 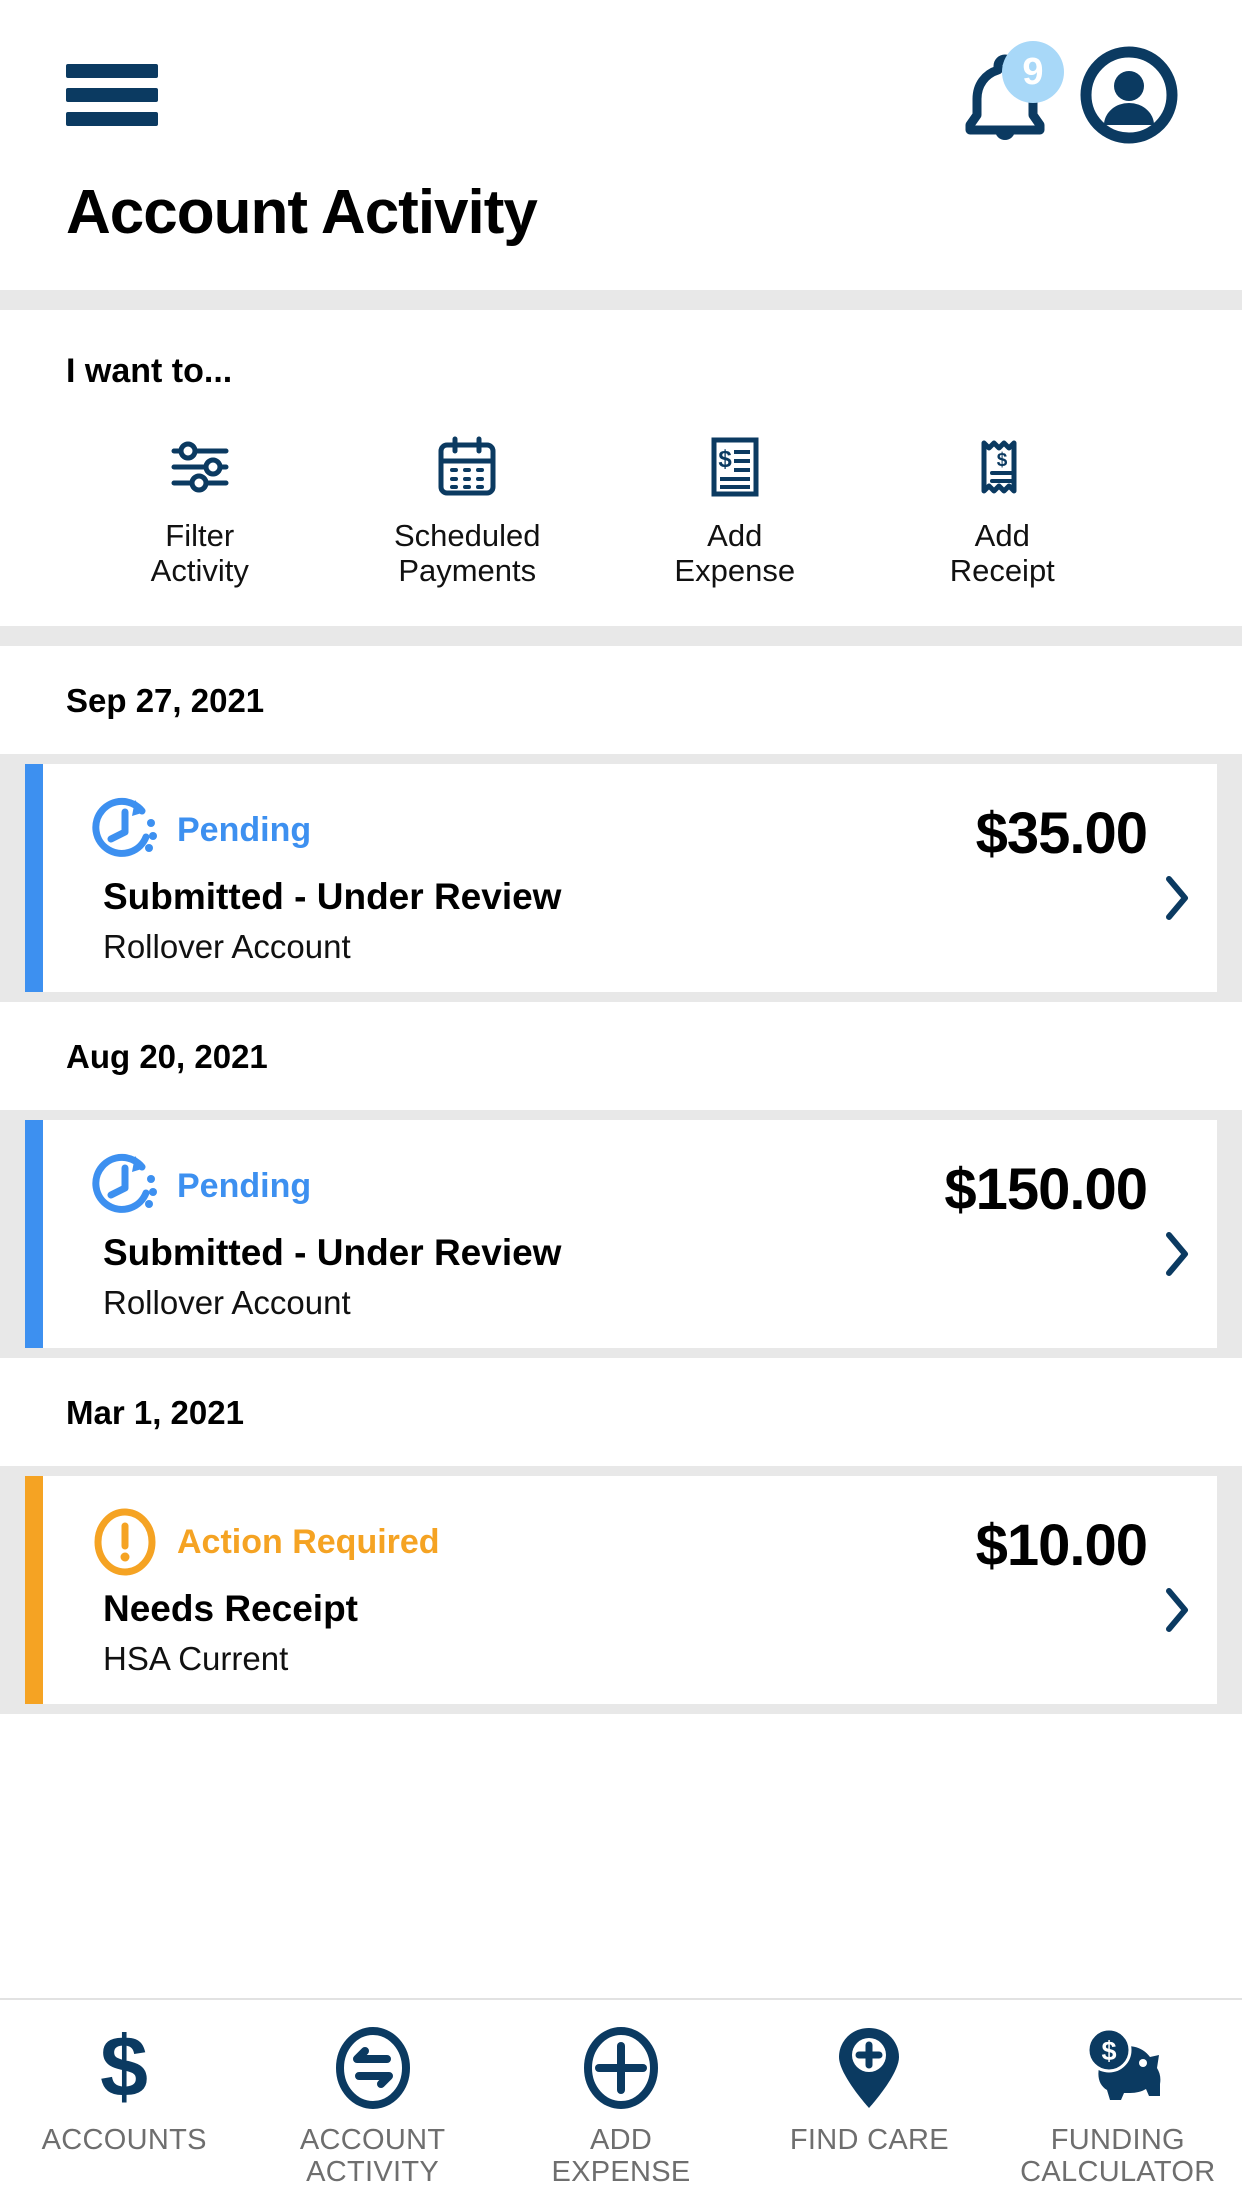 I want to click on nav-item-account-activity: ACCOUNT ACTIVITY, so click(x=372, y=2105).